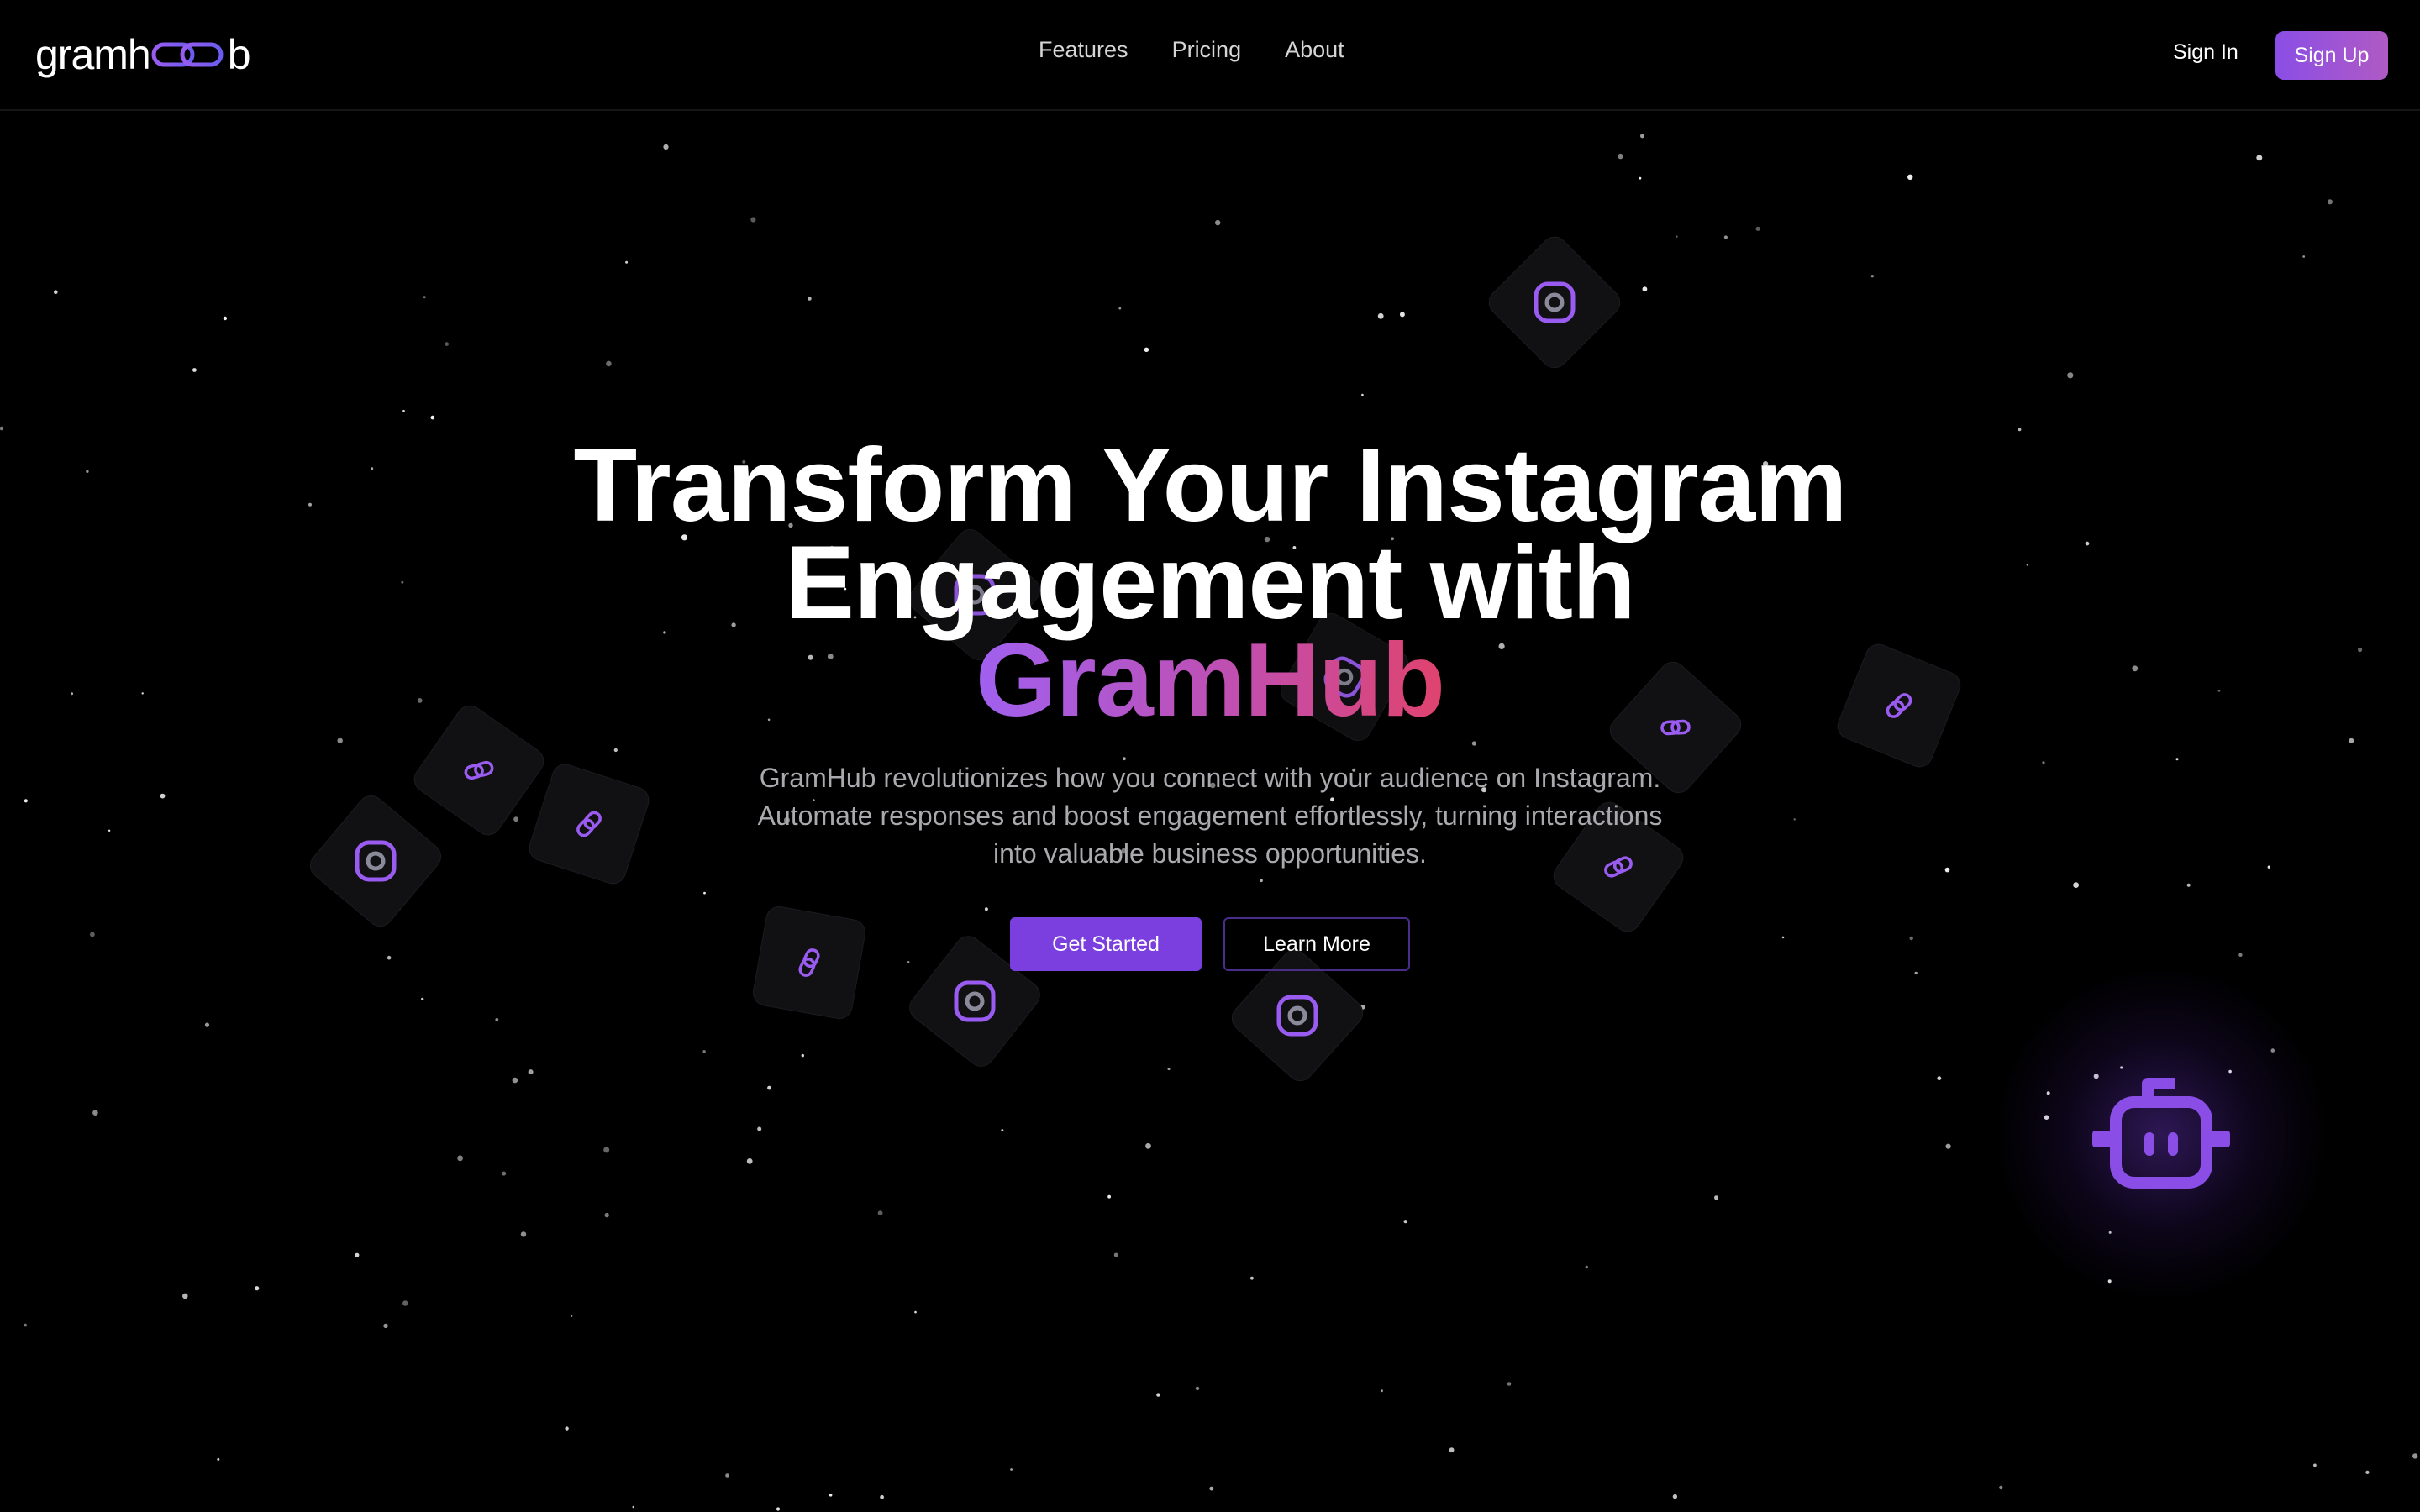  I want to click on get-started-button: Get Started, so click(1106, 944).